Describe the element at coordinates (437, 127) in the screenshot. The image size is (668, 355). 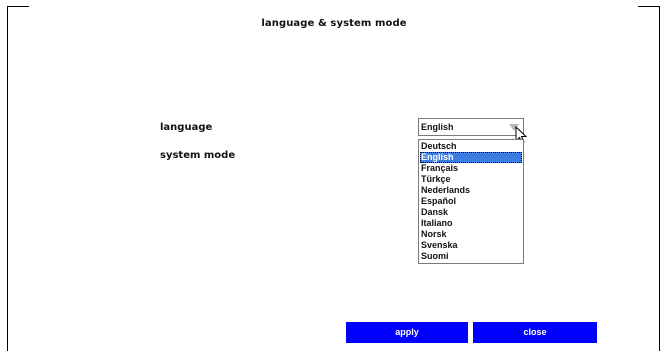
I see `language-select-value: English` at that location.